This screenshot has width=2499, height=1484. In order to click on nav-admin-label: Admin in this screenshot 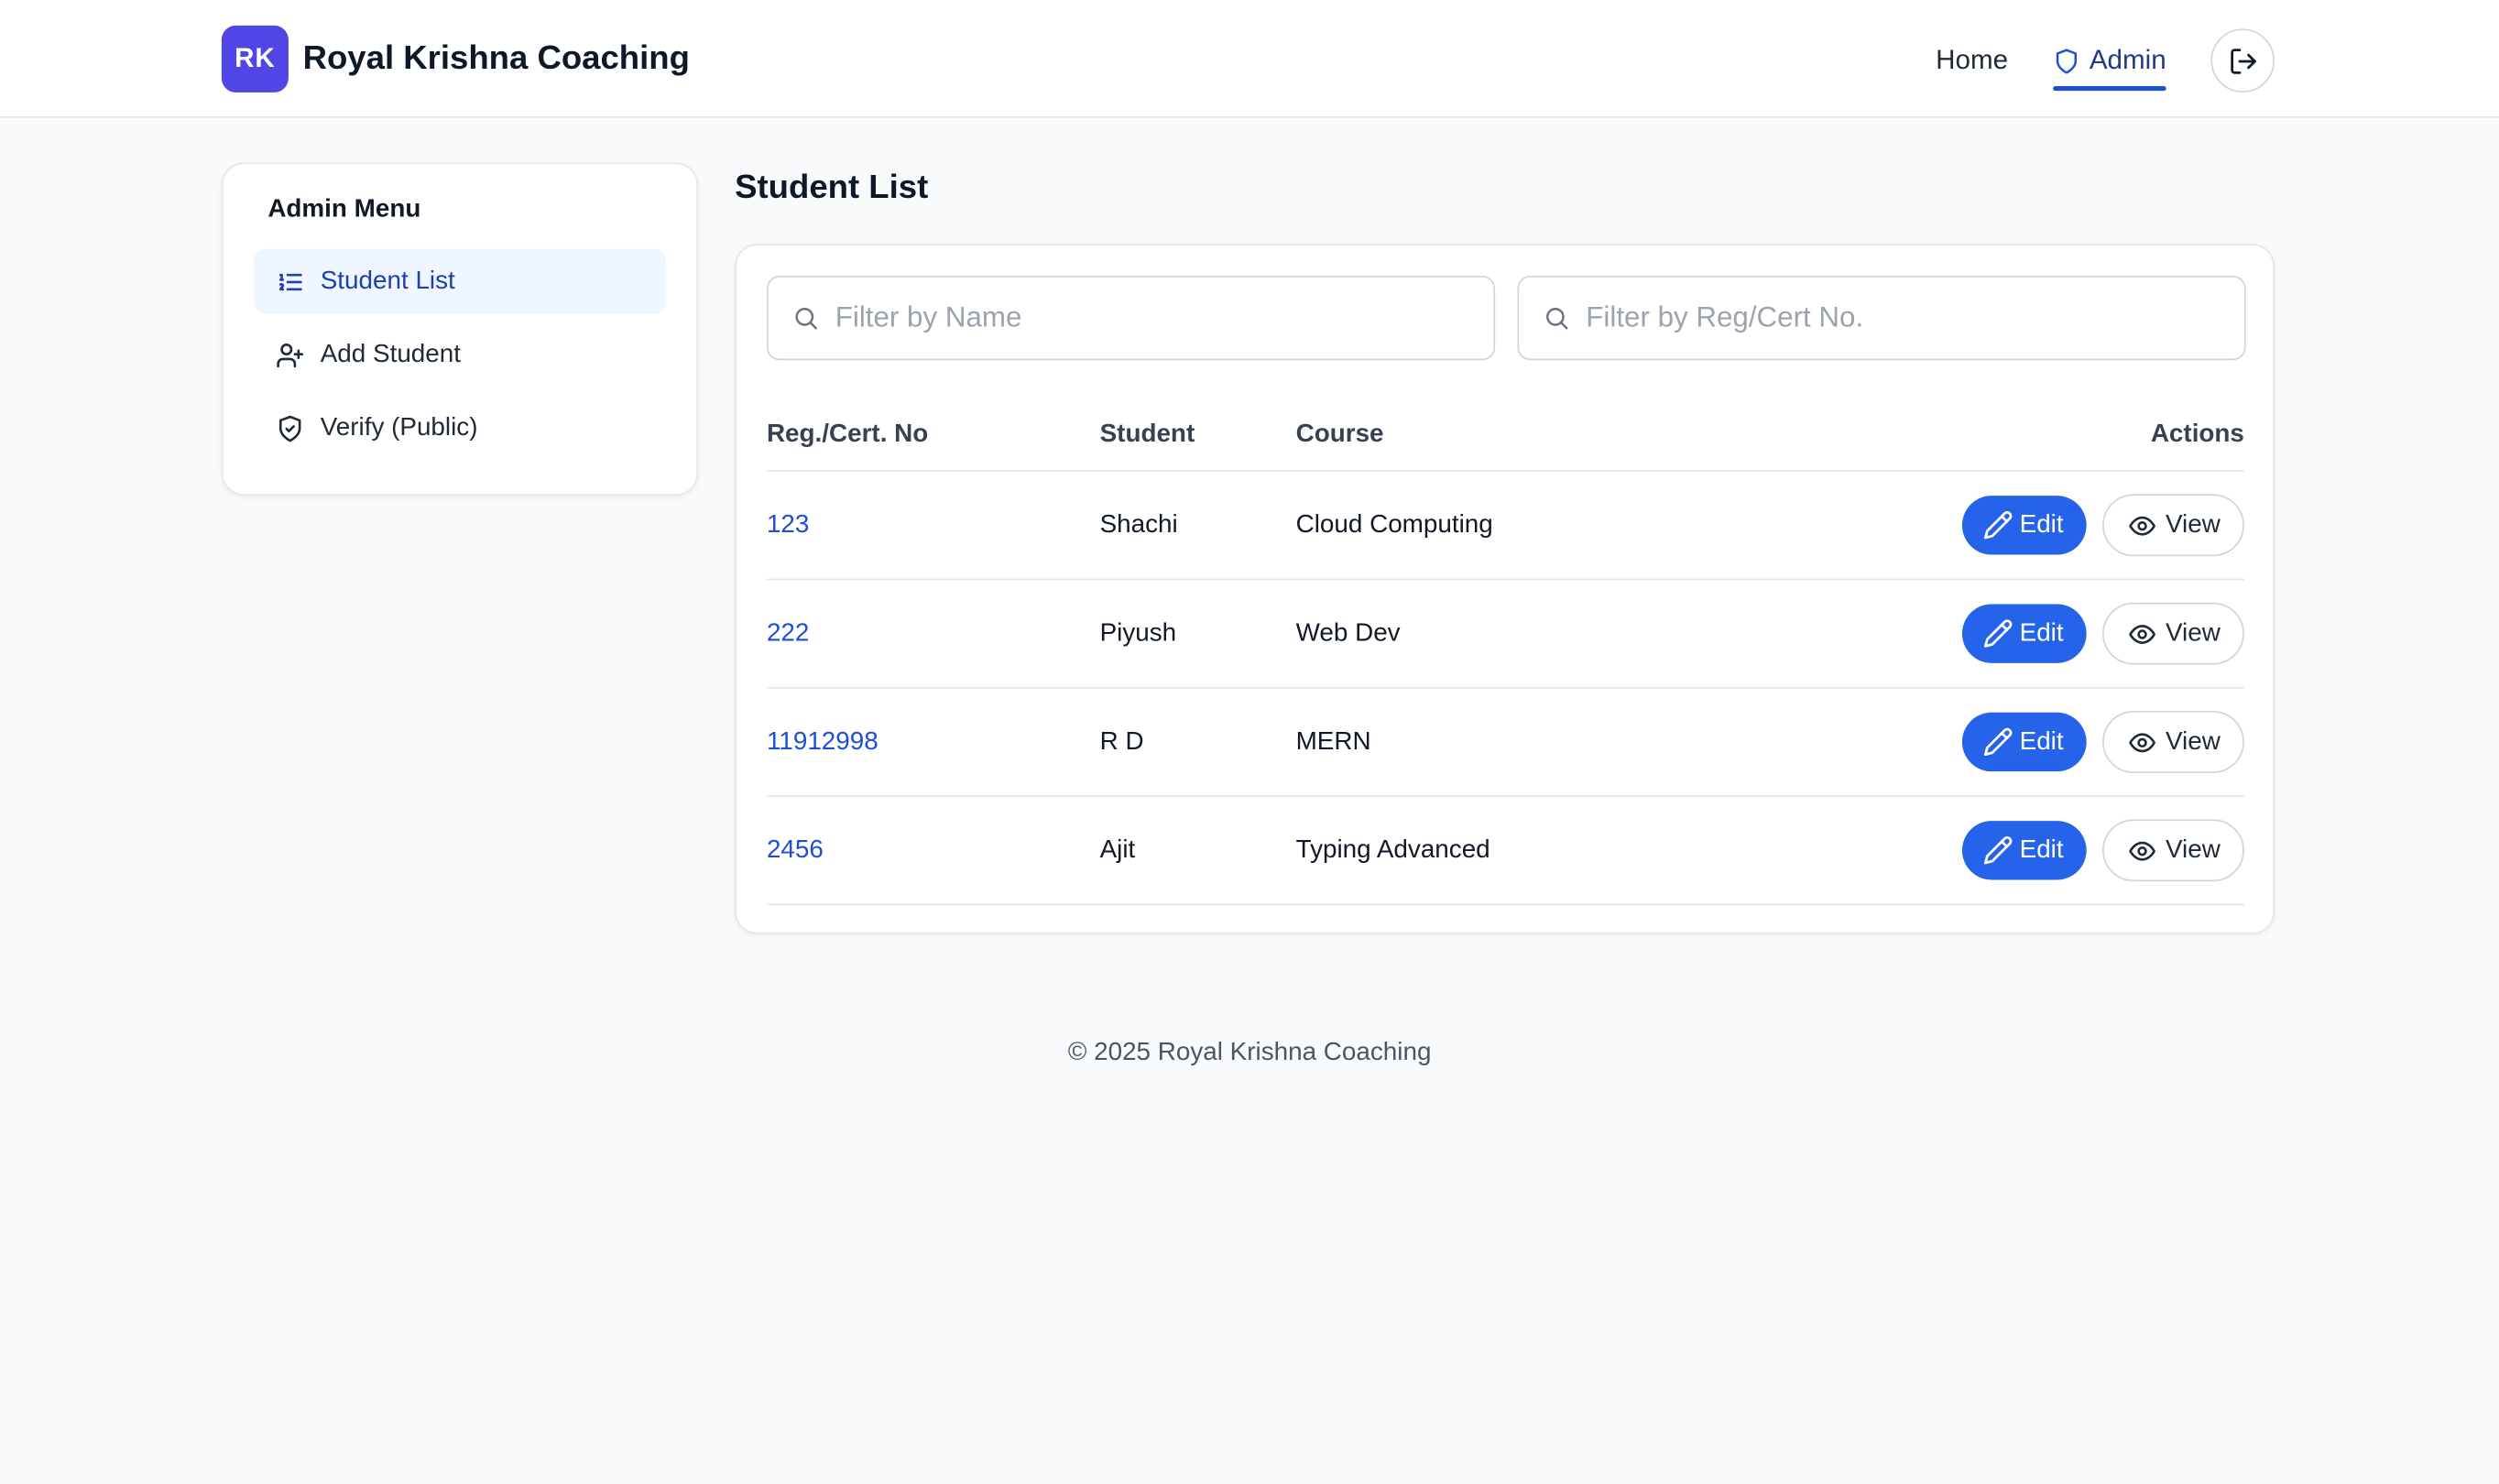, I will do `click(2127, 59)`.